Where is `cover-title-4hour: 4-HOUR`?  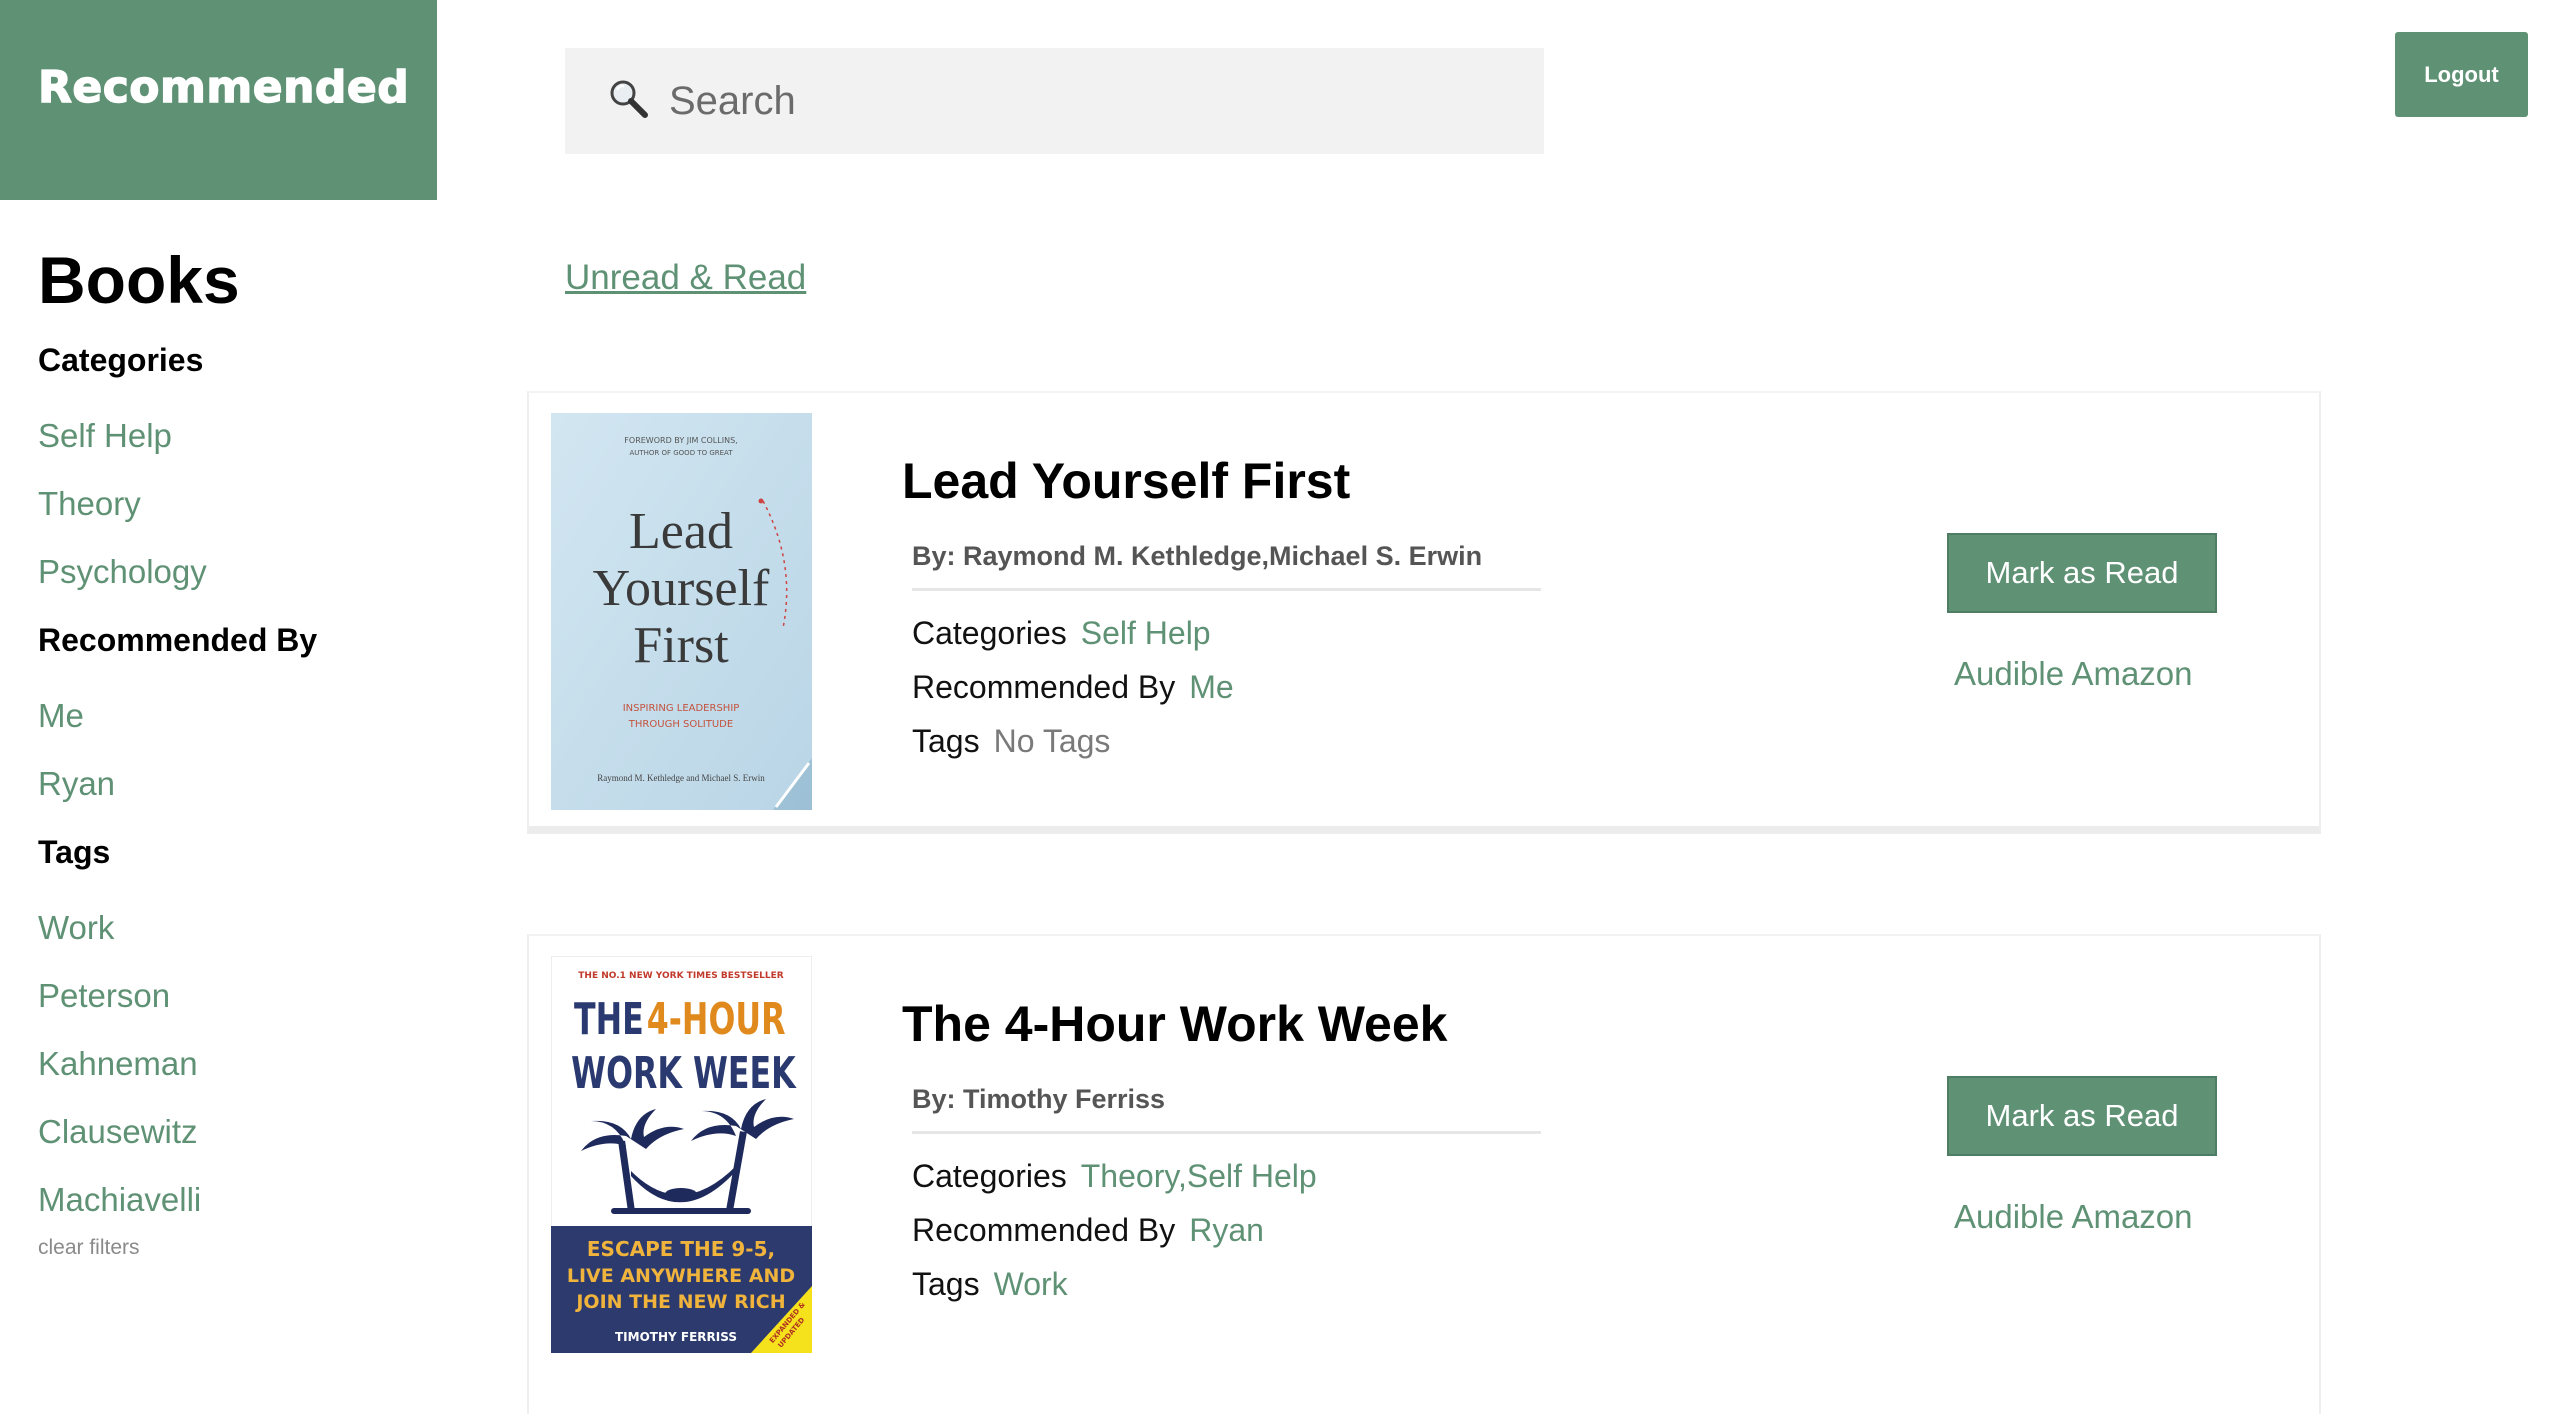 cover-title-4hour: 4-HOUR is located at coordinates (716, 1020).